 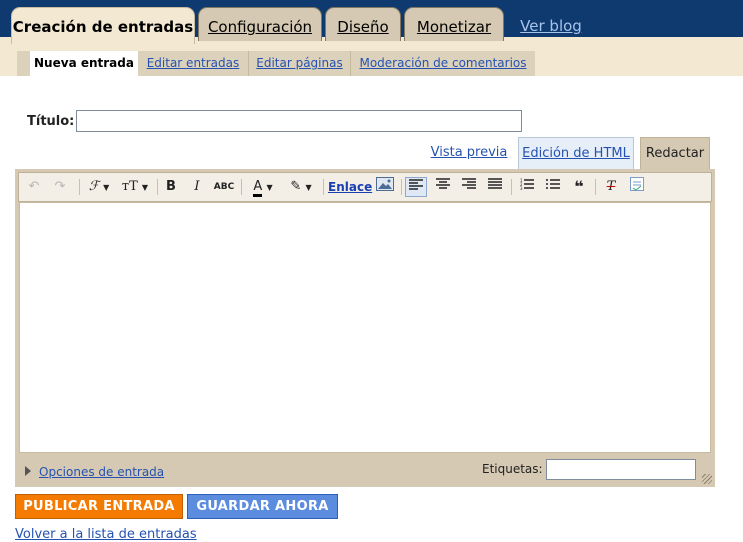 I want to click on subtab-editar-entradas: Editar entradas, so click(x=193, y=63).